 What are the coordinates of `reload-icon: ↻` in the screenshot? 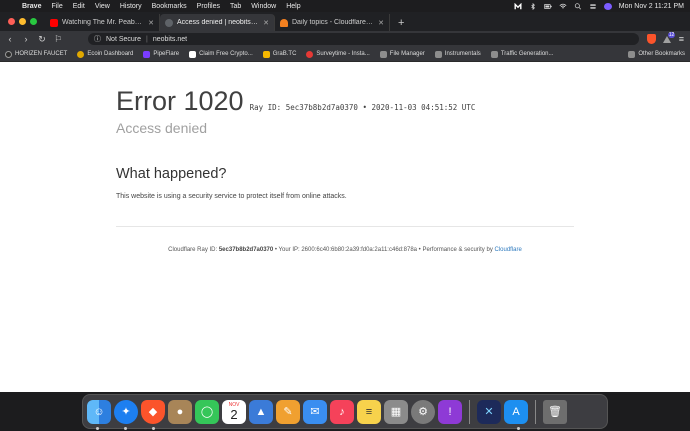 It's located at (42, 39).